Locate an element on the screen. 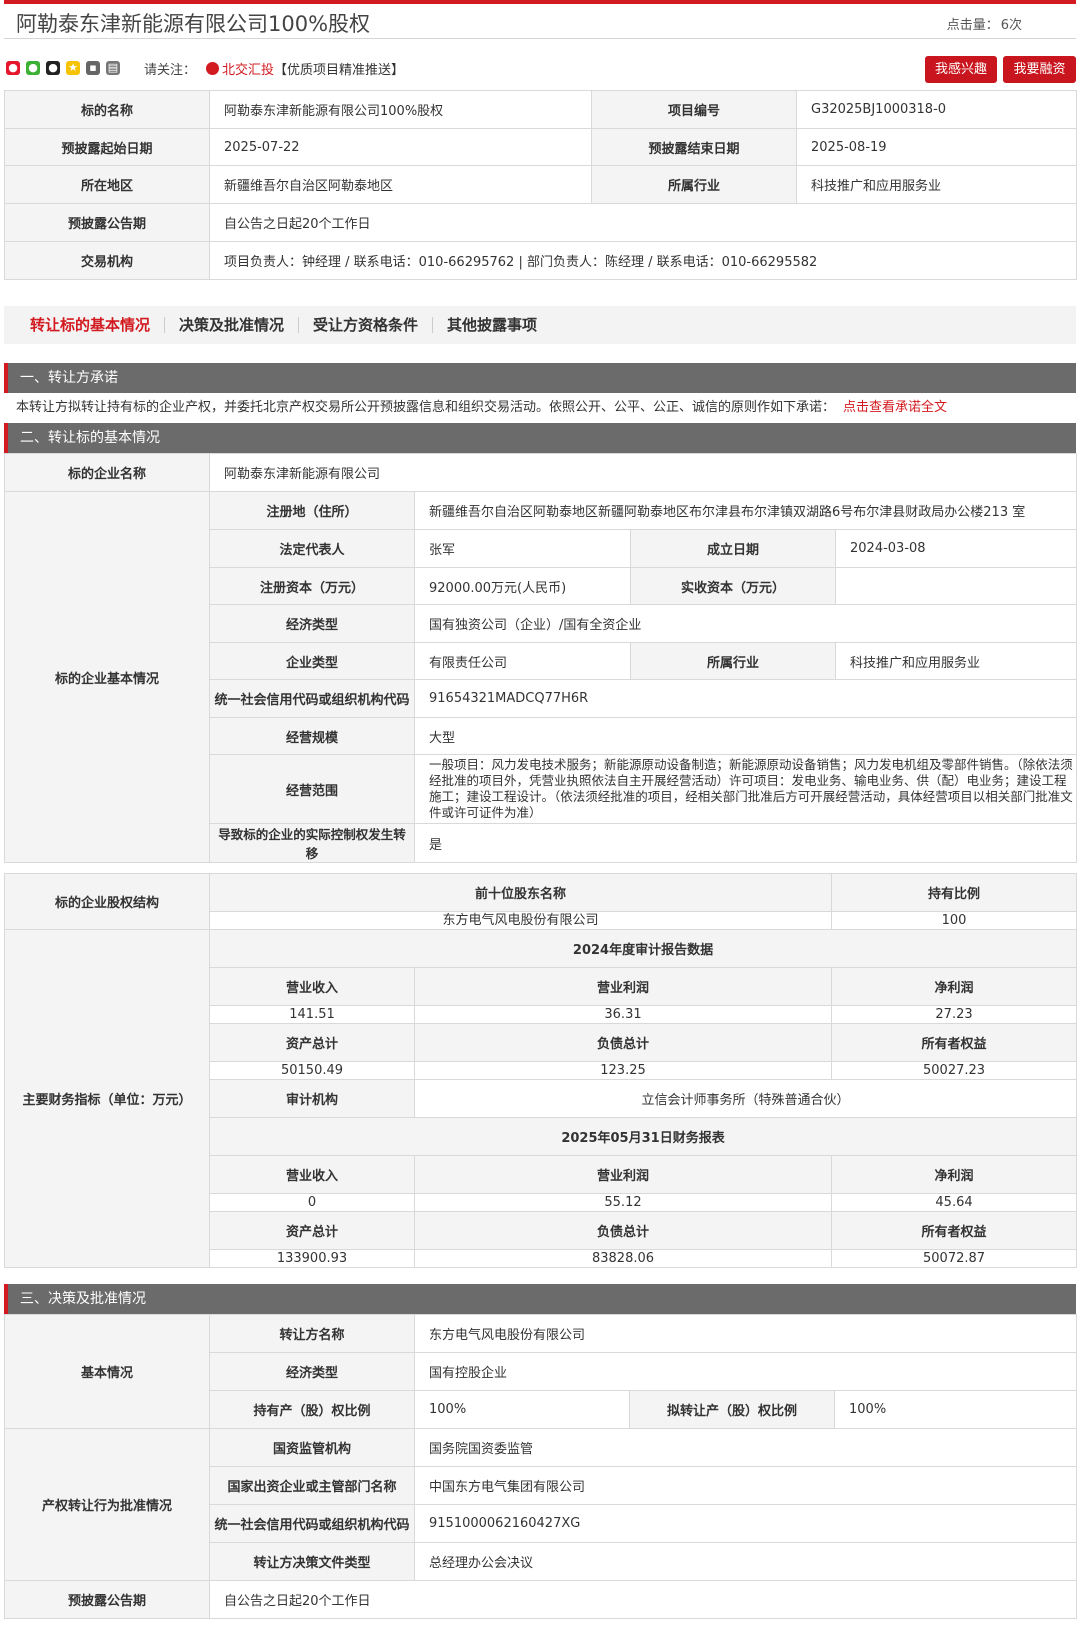  value-cell: 91654321MADCQ77H6R is located at coordinates (745, 698).